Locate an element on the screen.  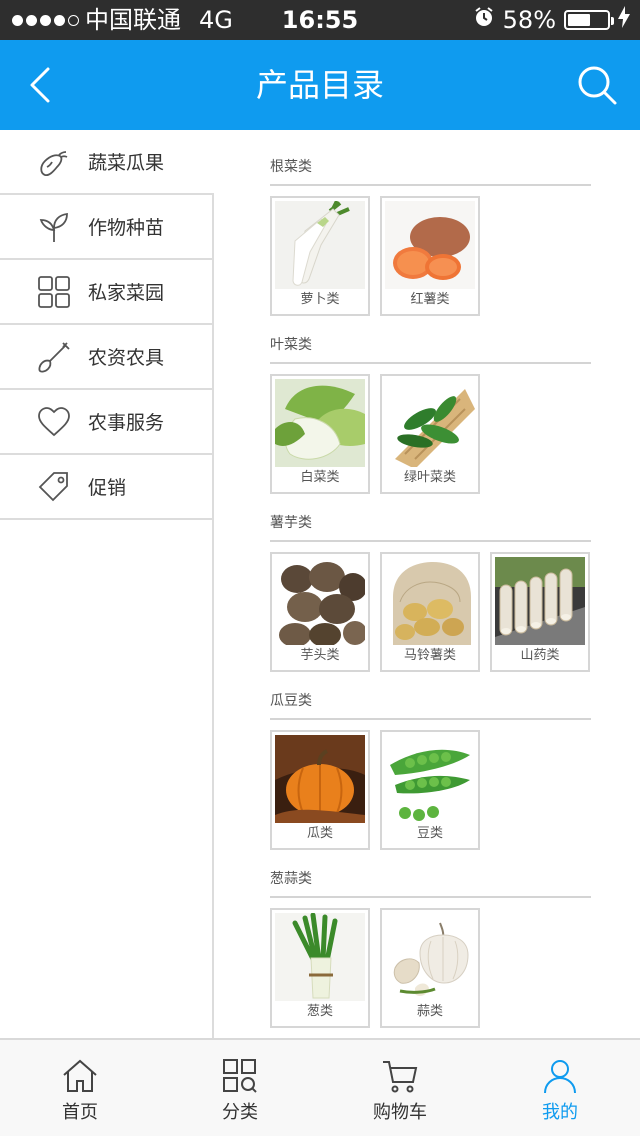
product-label: 山药类 is located at coordinates (540, 655).